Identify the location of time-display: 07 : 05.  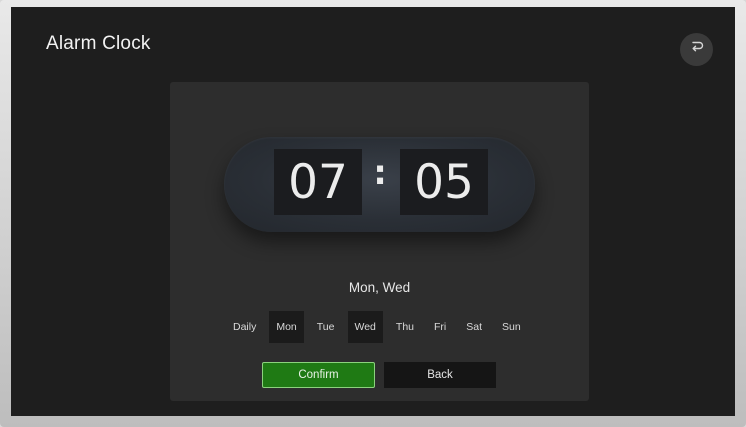
(379, 184).